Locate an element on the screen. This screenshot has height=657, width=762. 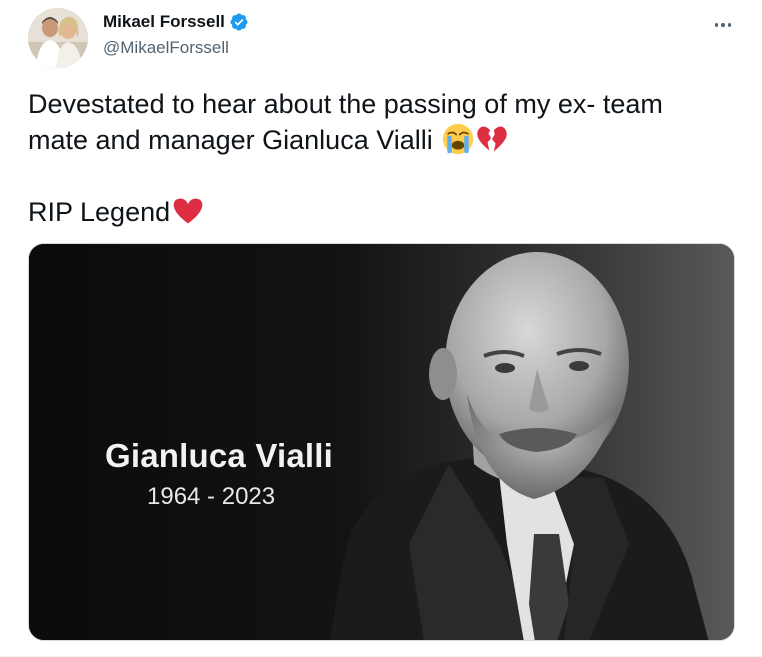
author-name-row: Mikael Forssell is located at coordinates (176, 22).